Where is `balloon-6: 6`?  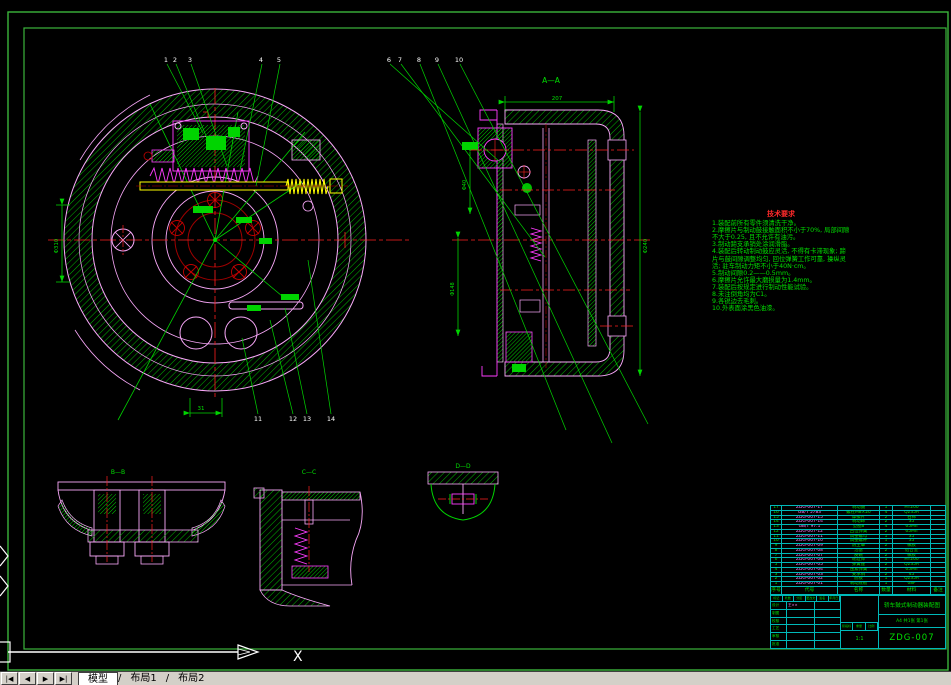
balloon-6: 6 is located at coordinates (389, 60).